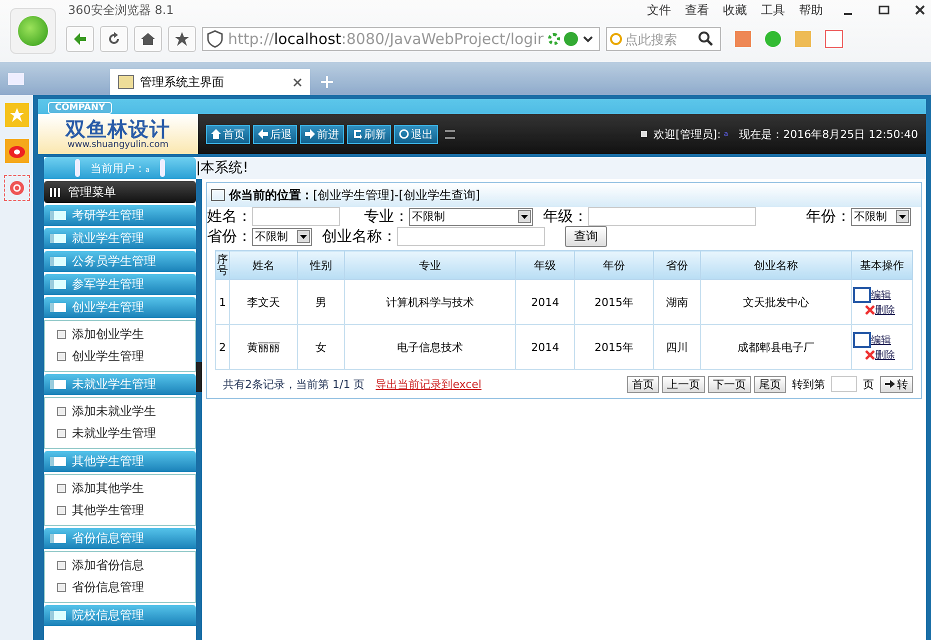  Describe the element at coordinates (17, 188) in the screenshot. I see `mail-icon` at that location.